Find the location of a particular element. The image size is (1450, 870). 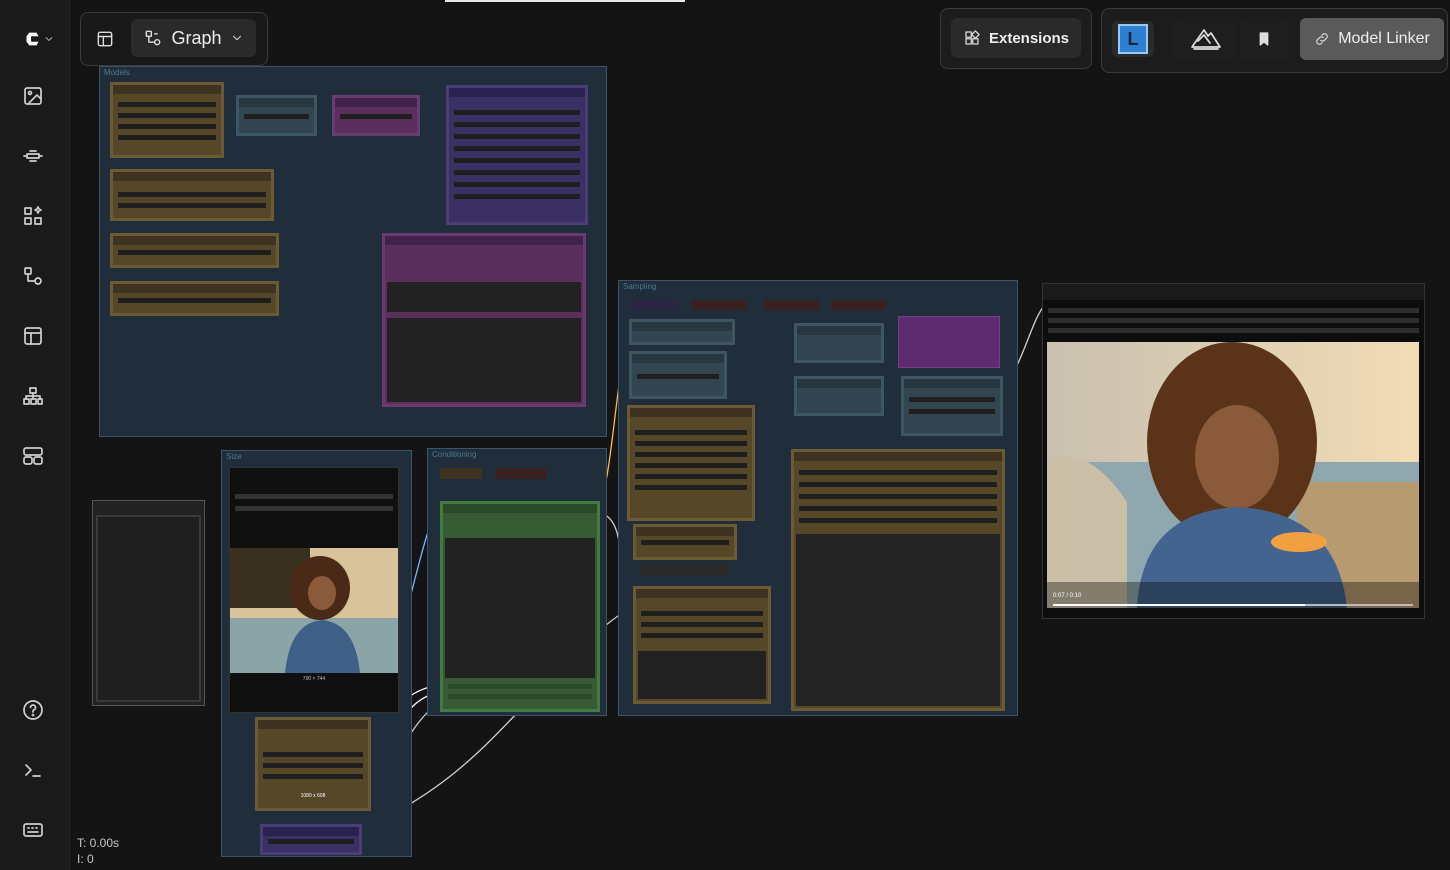

resolution-display: 1080 x 608 is located at coordinates (313, 796).